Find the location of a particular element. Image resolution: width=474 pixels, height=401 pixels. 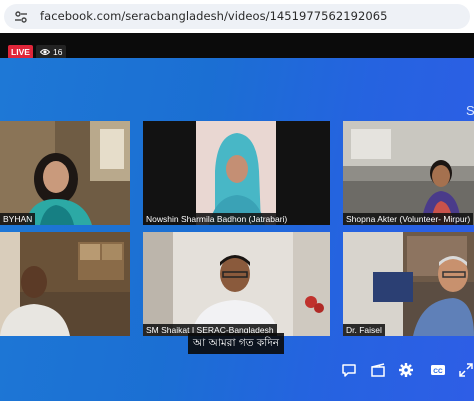

participant-tile: Nowshin Sharmila Badhon (Jatrabari) is located at coordinates (236, 173).